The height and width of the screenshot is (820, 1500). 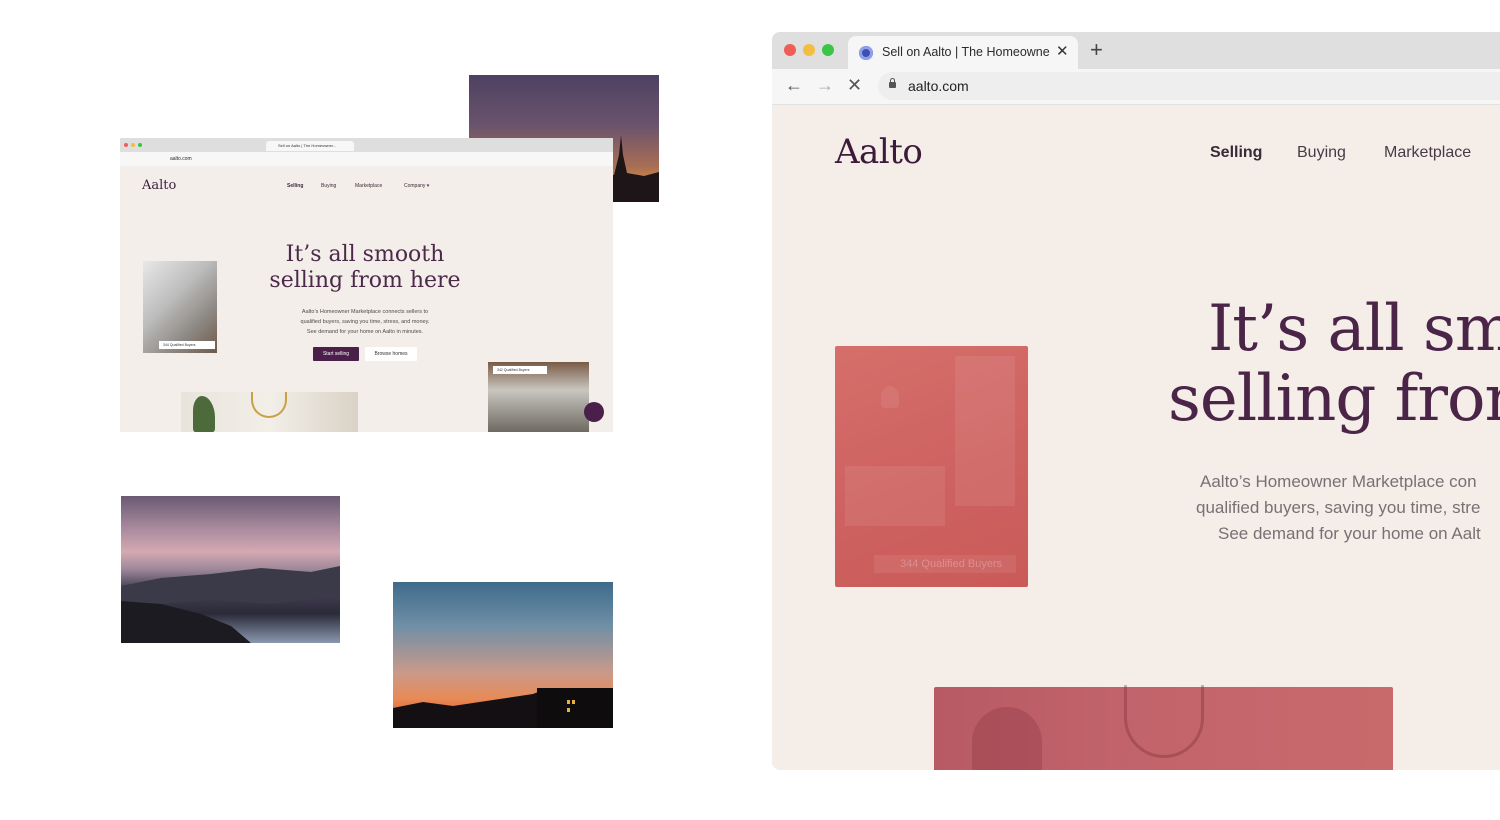 What do you see at coordinates (1007, 738) in the screenshot?
I see `plant-shape` at bounding box center [1007, 738].